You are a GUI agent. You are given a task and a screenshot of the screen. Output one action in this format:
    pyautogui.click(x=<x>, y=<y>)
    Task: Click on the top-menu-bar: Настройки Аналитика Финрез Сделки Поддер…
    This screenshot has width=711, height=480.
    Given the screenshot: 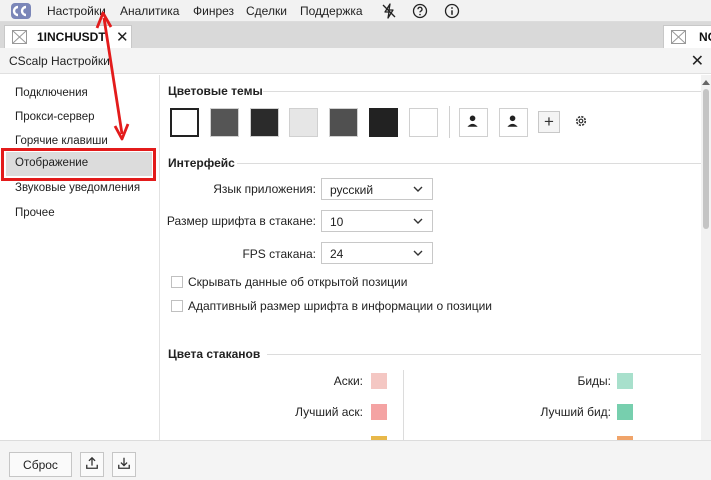 What is the action you would take?
    pyautogui.click(x=355, y=11)
    